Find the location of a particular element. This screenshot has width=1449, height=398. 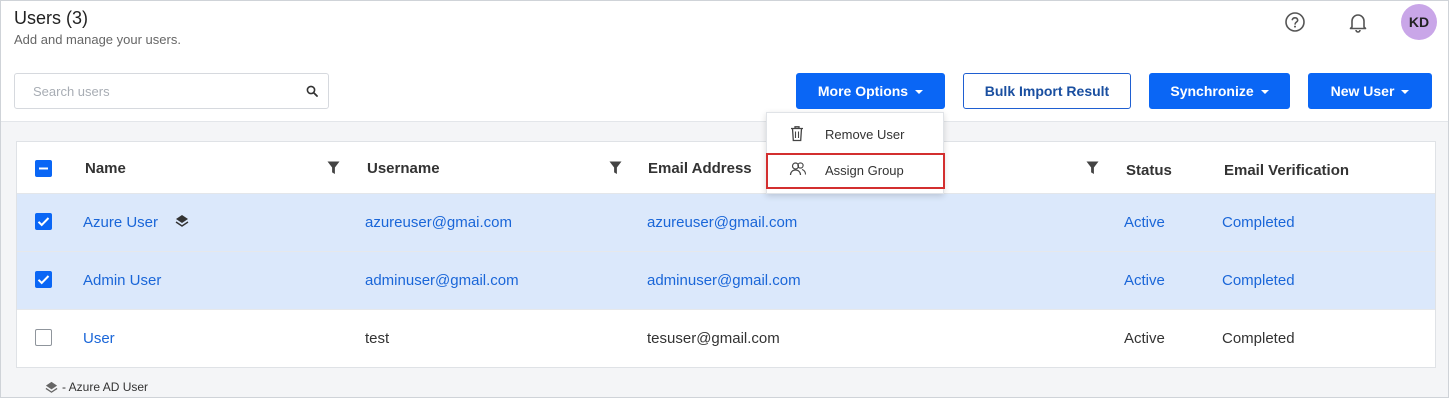

more-options-dropdown: Remove User Assign Group is located at coordinates (855, 153).